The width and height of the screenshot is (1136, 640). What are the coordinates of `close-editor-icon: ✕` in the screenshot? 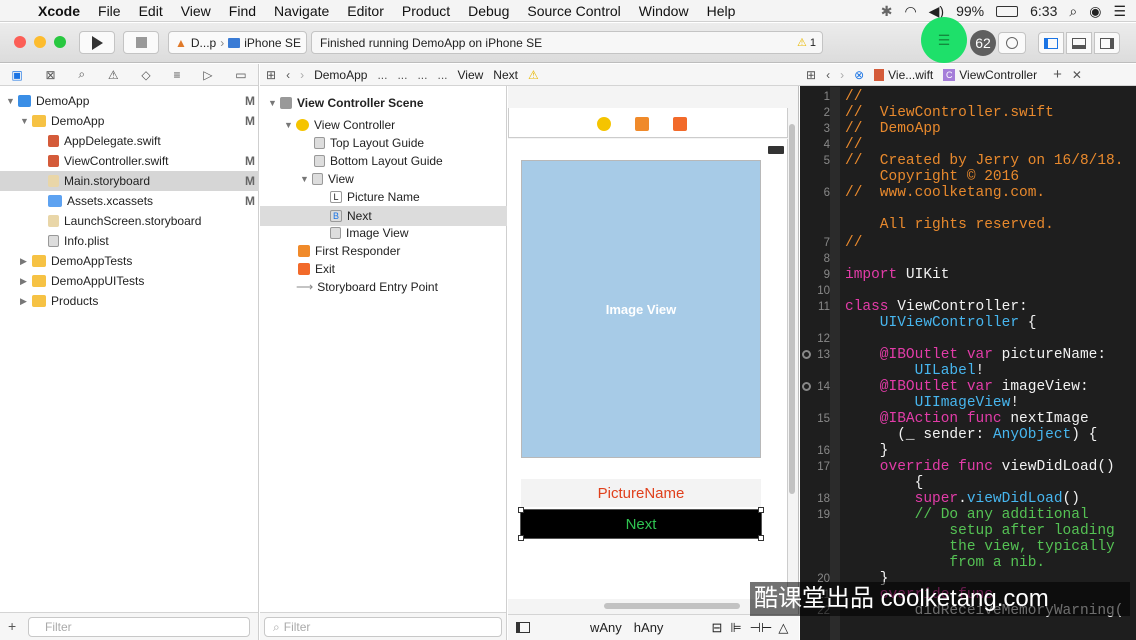 It's located at (1077, 75).